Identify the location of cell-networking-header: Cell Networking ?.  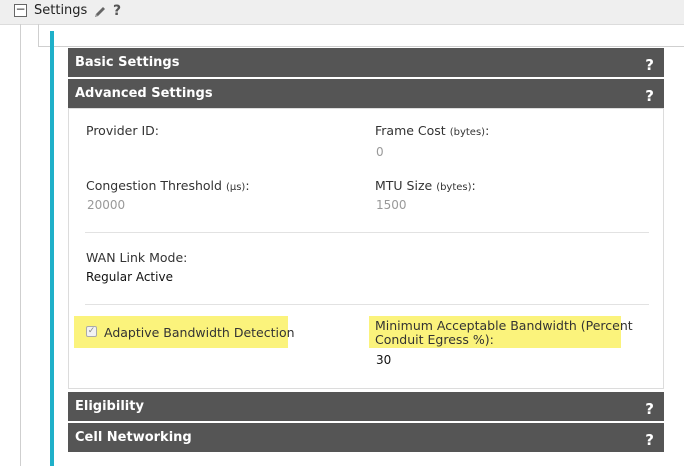
(366, 437).